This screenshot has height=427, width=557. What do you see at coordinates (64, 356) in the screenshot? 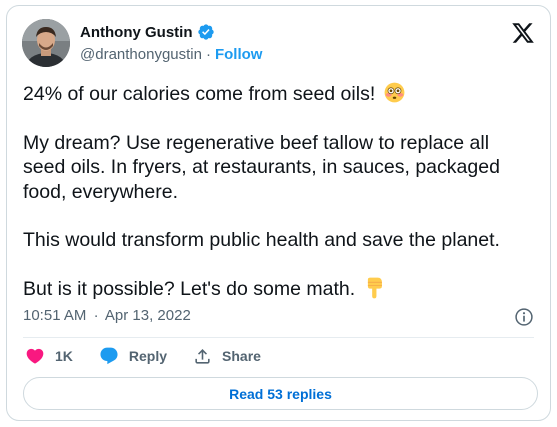
I see `like-count: 1K` at bounding box center [64, 356].